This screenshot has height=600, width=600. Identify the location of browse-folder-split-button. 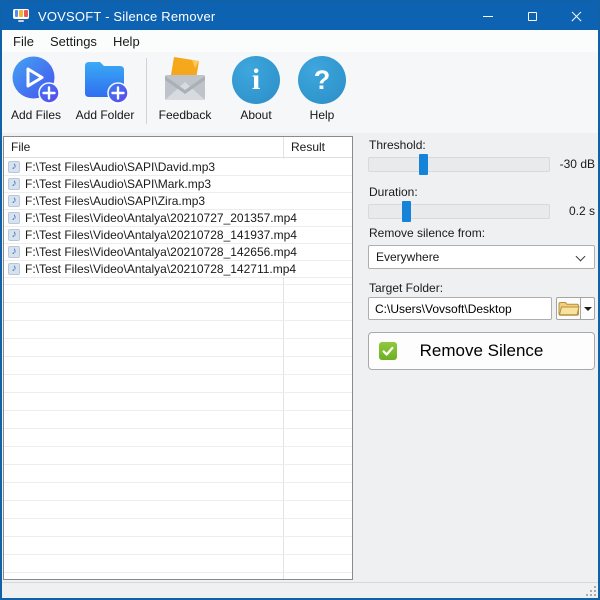
(575, 308).